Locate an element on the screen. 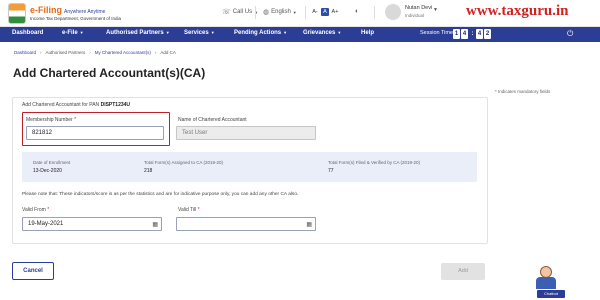  font-increase-button: A+ is located at coordinates (335, 12).